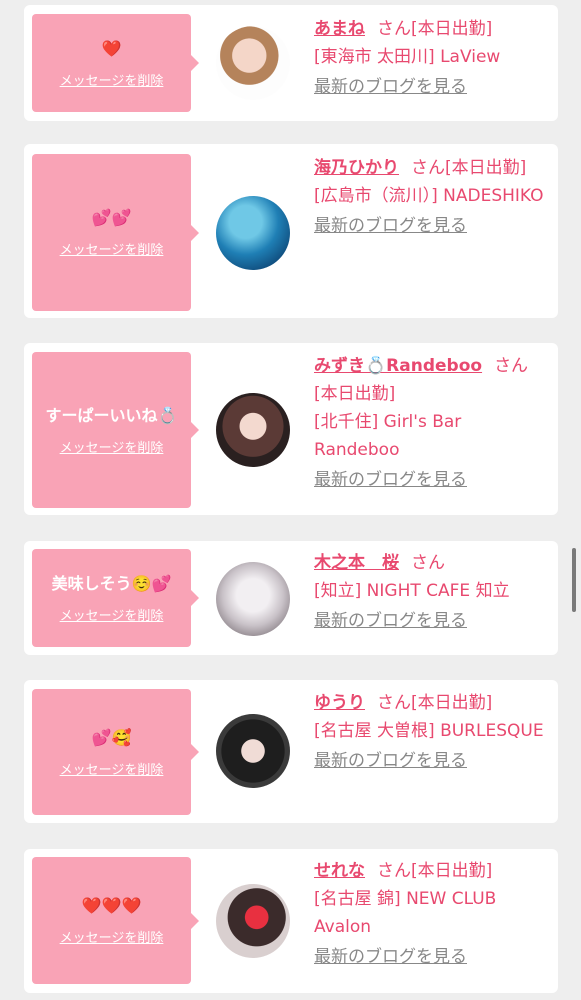 The height and width of the screenshot is (1000, 581). I want to click on girl-location: [知立] NIGHT CAFE 知立, so click(412, 591).